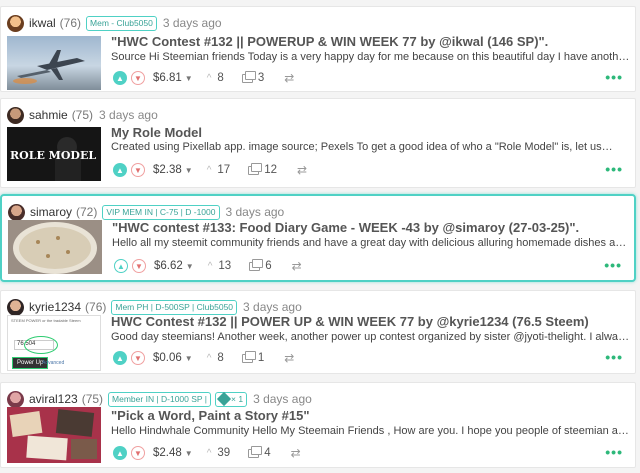  What do you see at coordinates (42, 23) in the screenshot?
I see `author-name: ikwal` at bounding box center [42, 23].